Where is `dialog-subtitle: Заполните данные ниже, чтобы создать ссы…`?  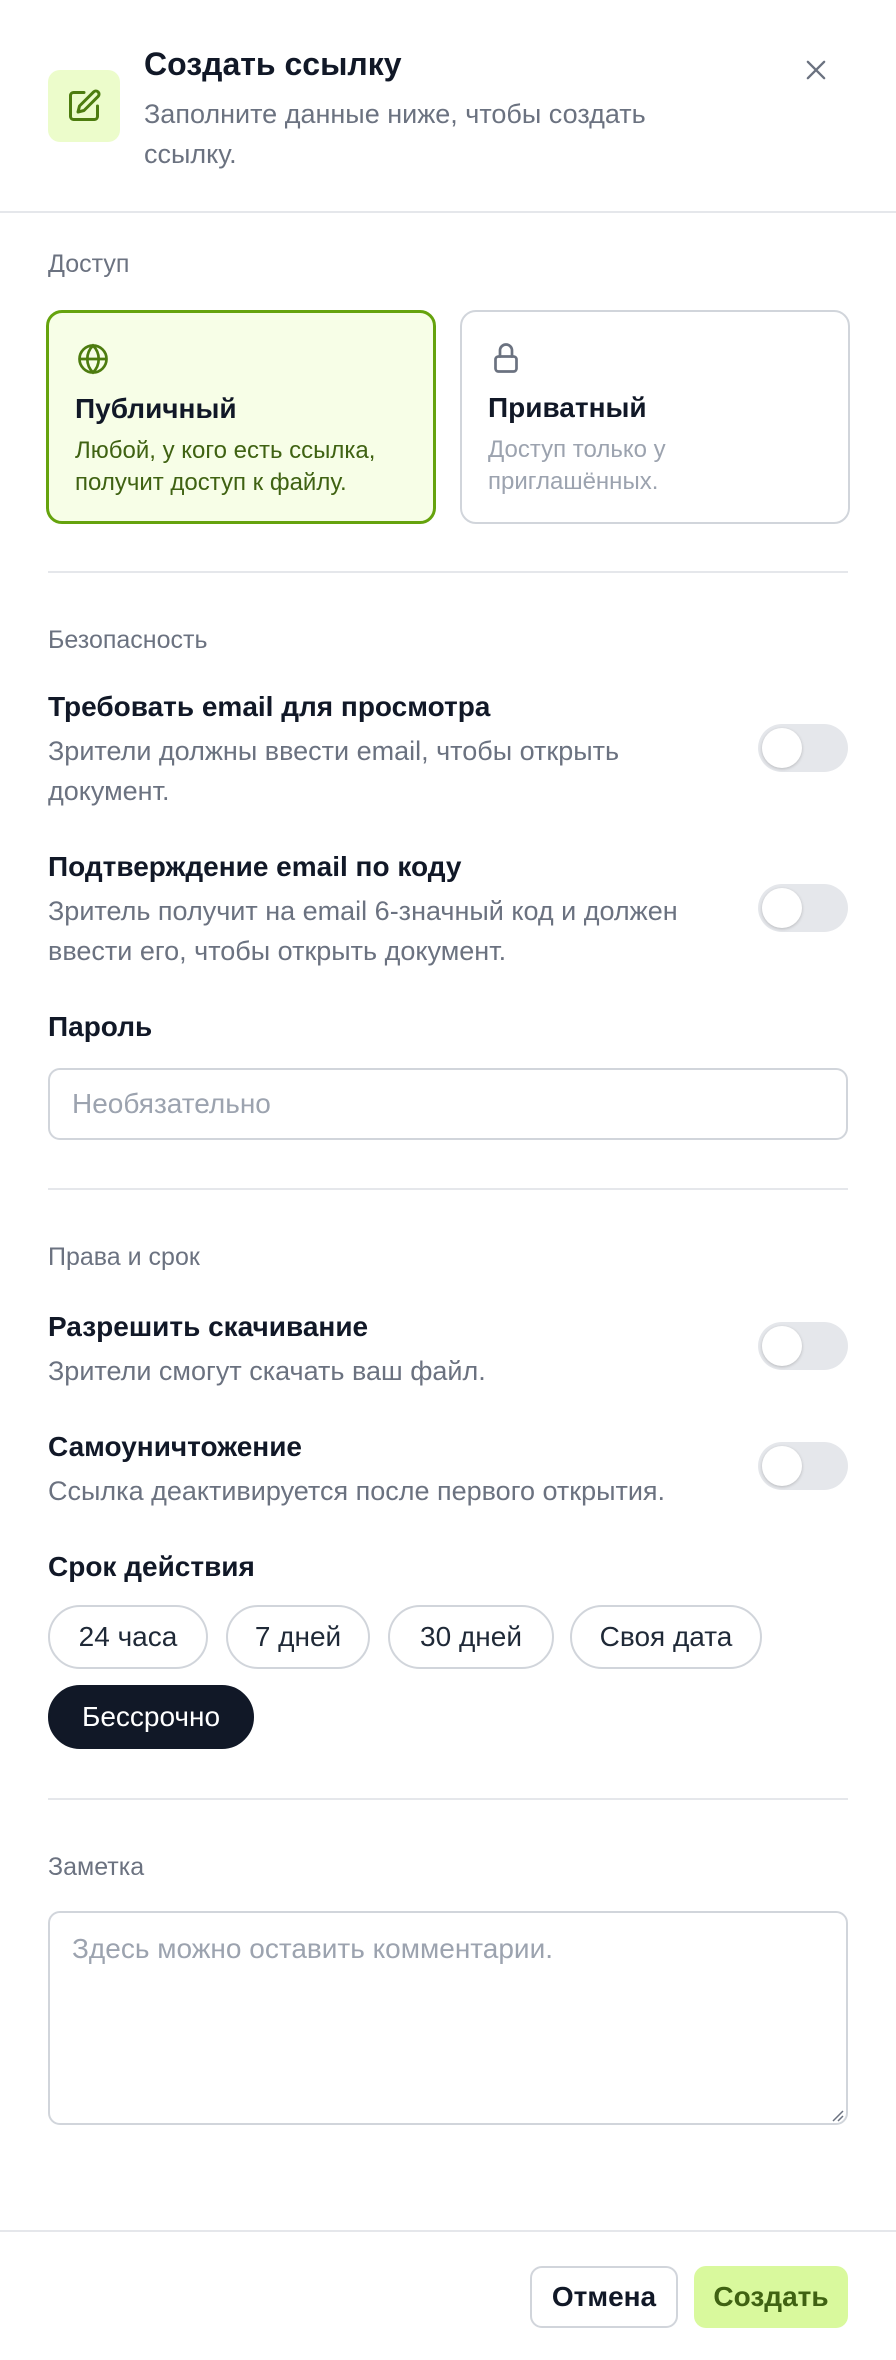
dialog-subtitle: Заполните данные ниже, чтобы создать ссы… is located at coordinates (395, 134).